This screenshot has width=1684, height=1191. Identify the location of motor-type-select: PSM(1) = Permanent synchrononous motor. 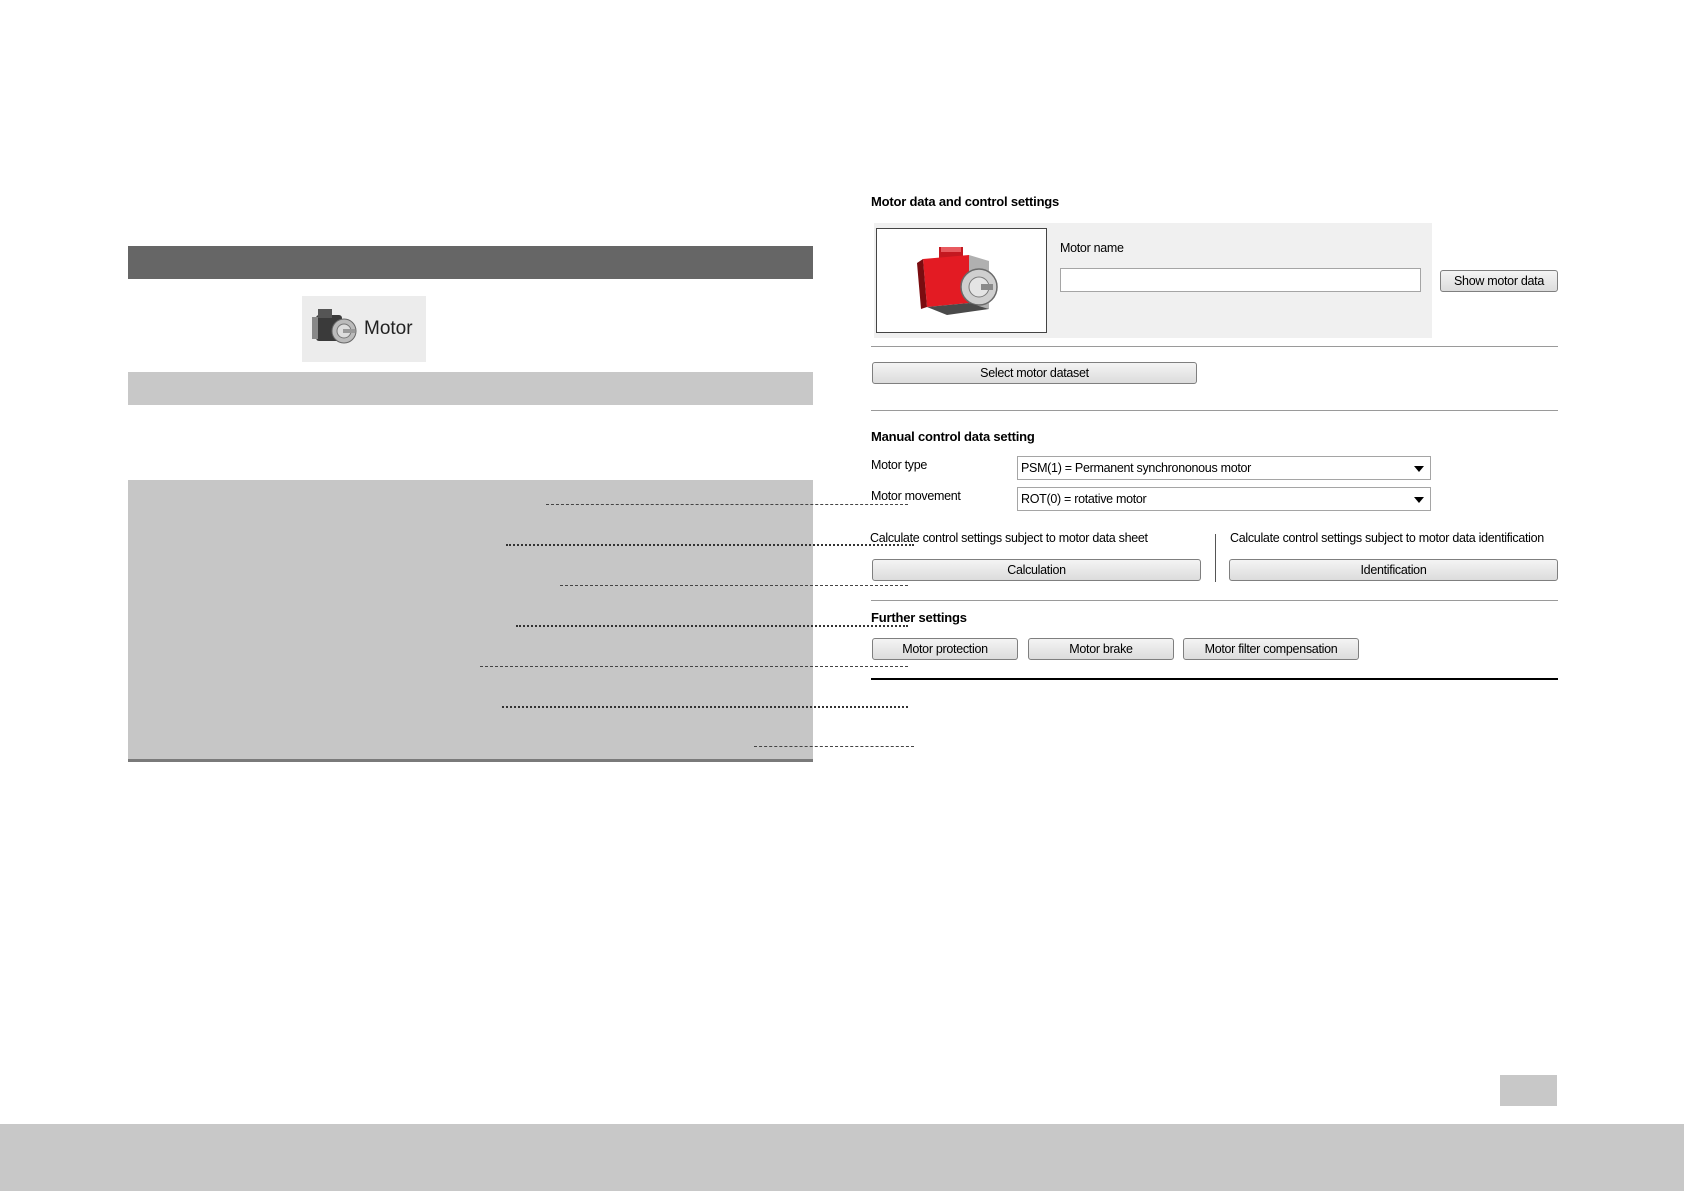
(1224, 468).